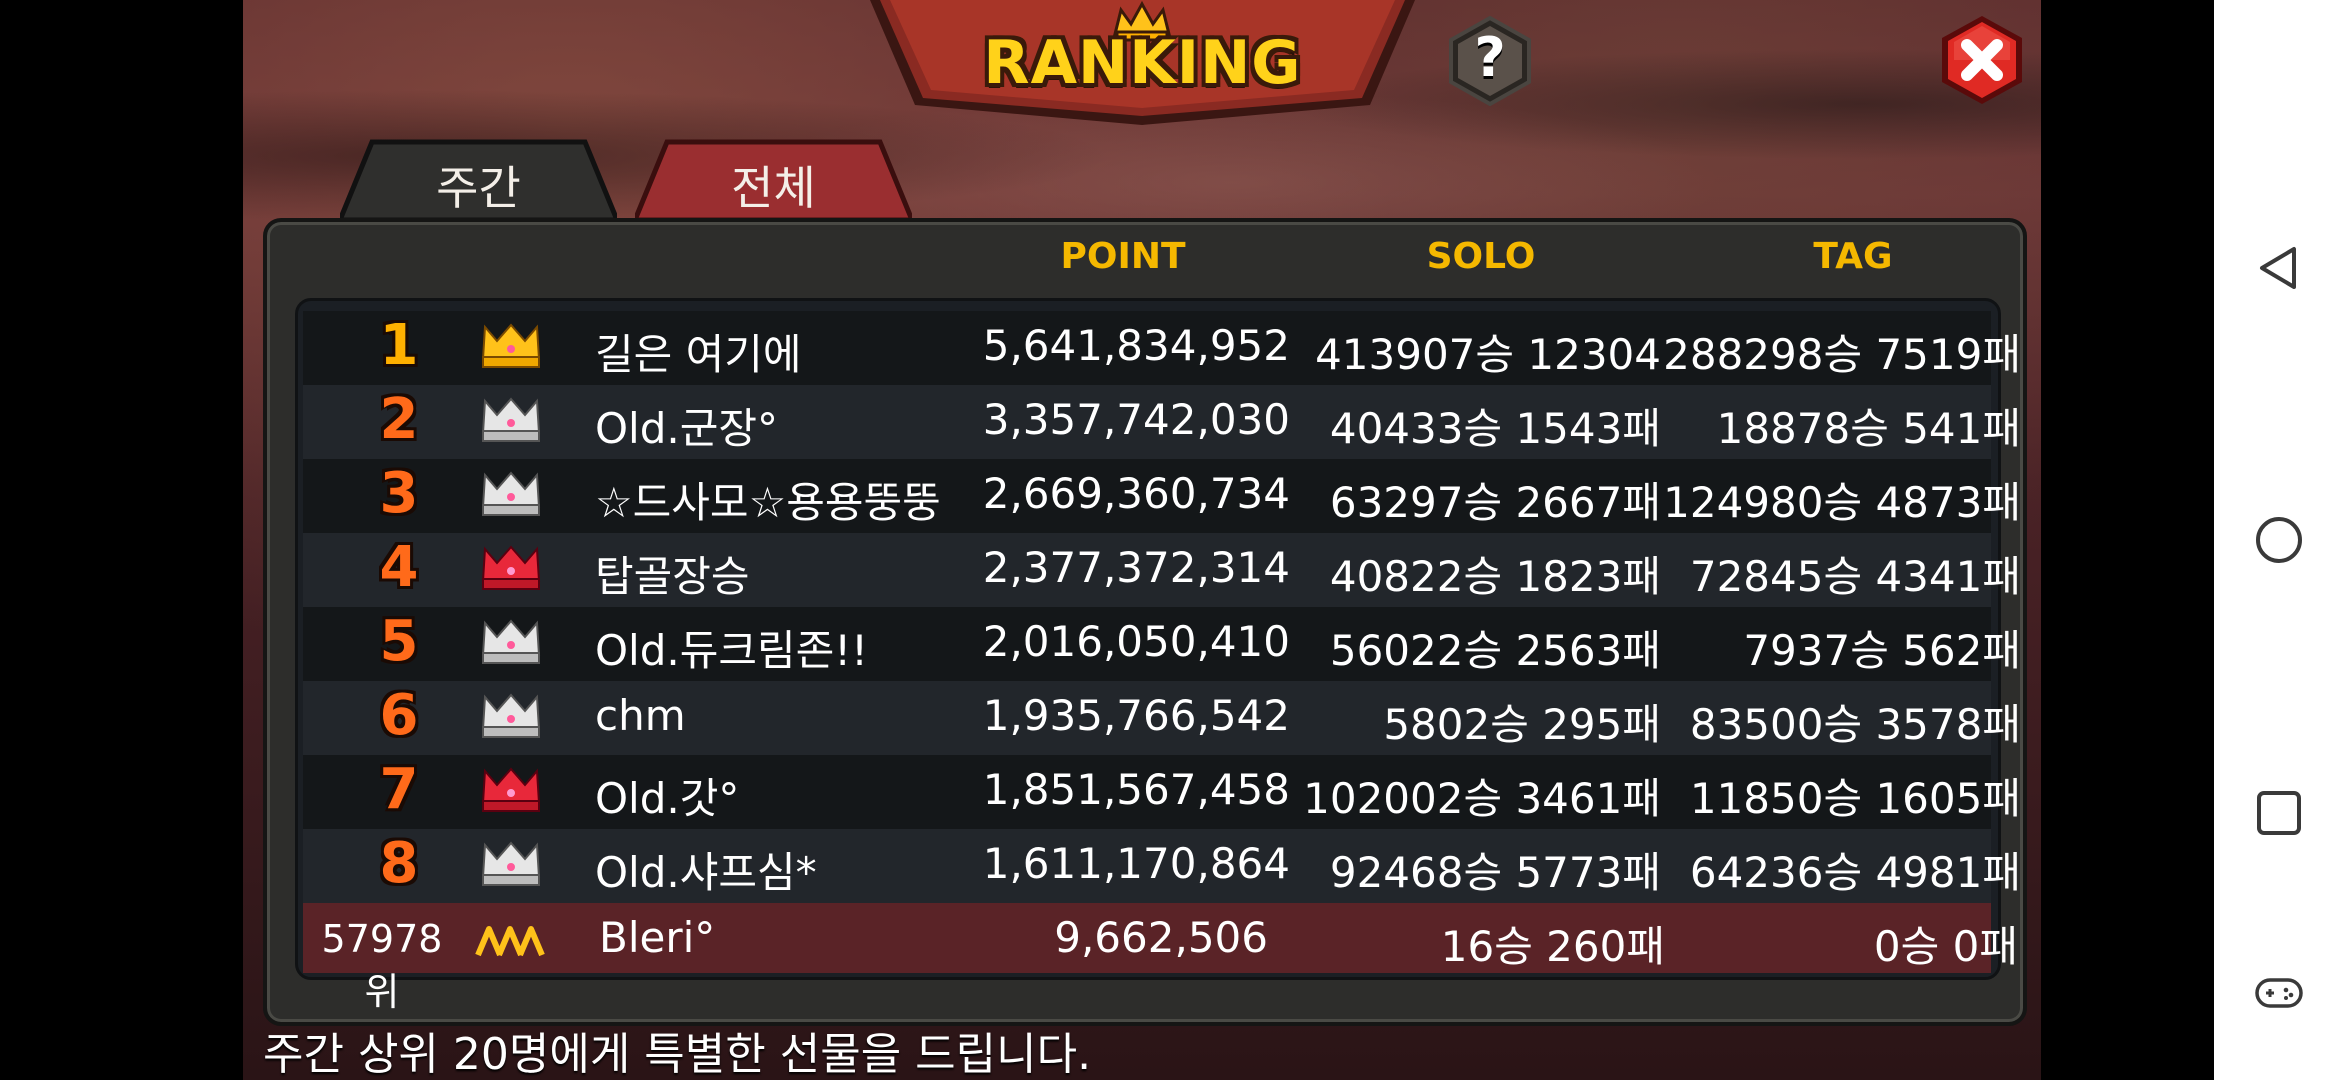 Image resolution: width=2340 pixels, height=1080 pixels. I want to click on title-banner: RANKING, so click(1142, 64).